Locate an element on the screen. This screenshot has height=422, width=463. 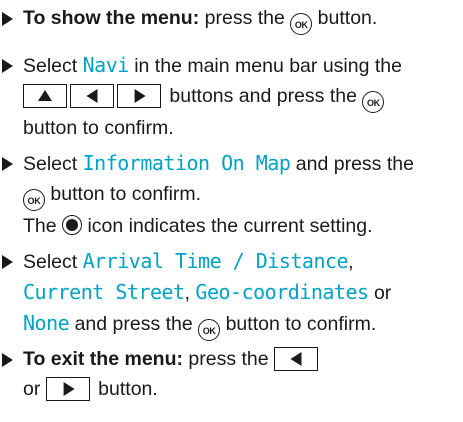
step-exit-menu: To exit the menu: press the or button. is located at coordinates (230, 374).